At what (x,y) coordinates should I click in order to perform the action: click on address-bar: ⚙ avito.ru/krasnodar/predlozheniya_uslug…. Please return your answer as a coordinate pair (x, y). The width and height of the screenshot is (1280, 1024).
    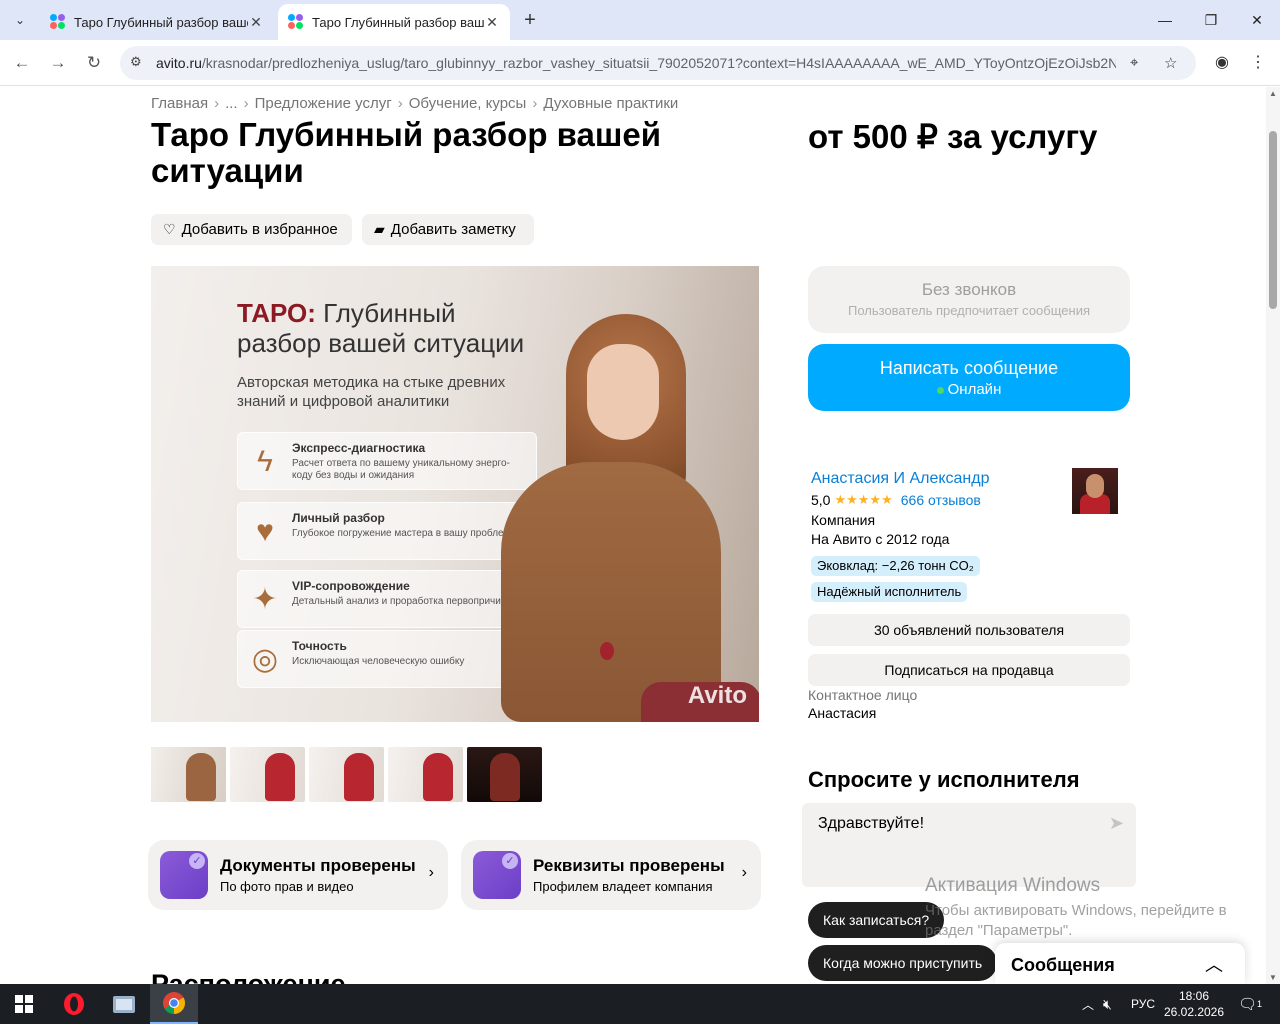
    Looking at the image, I should click on (658, 63).